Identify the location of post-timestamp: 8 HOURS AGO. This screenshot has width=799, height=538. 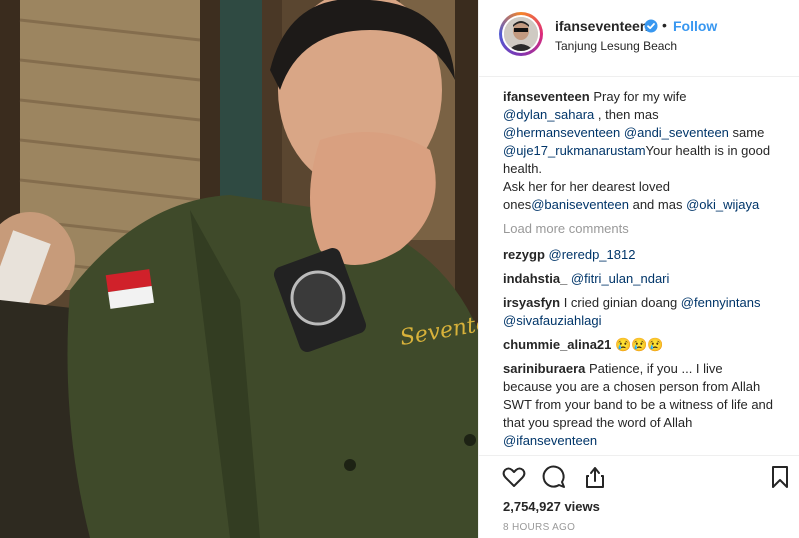
(539, 527).